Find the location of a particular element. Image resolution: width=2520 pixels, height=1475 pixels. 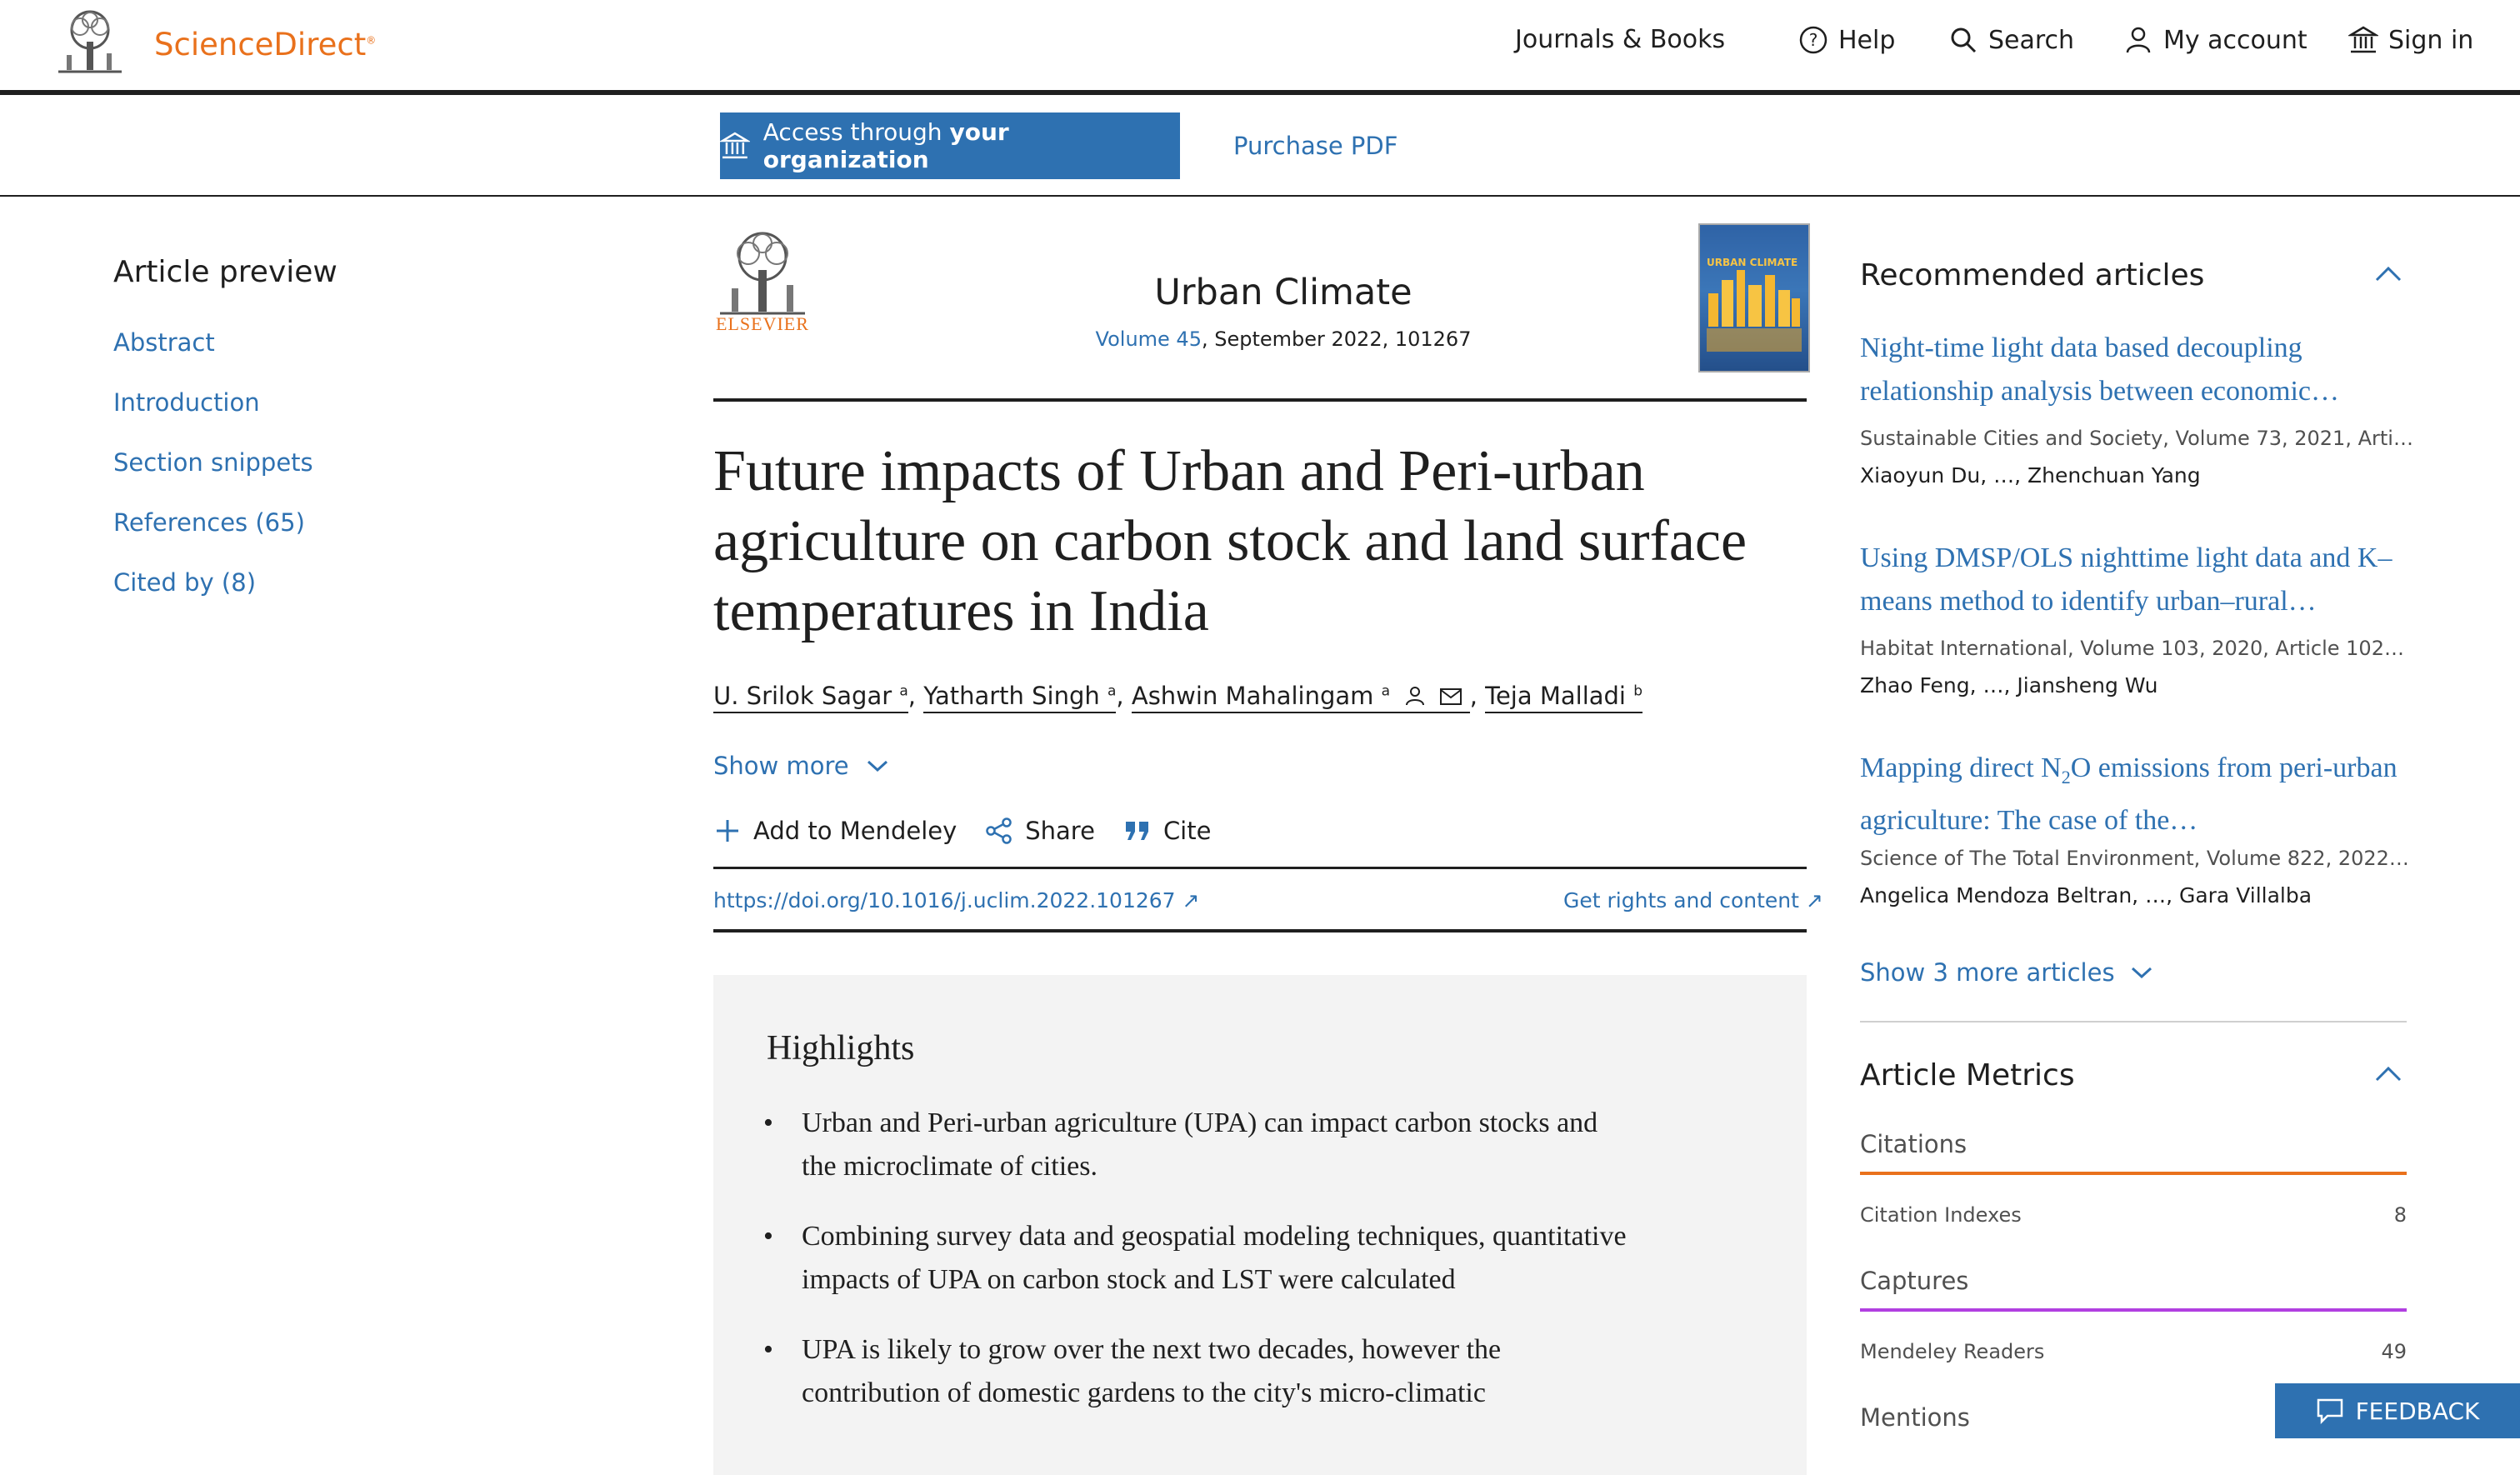

volume-link: Volume 45 is located at coordinates (1149, 339).